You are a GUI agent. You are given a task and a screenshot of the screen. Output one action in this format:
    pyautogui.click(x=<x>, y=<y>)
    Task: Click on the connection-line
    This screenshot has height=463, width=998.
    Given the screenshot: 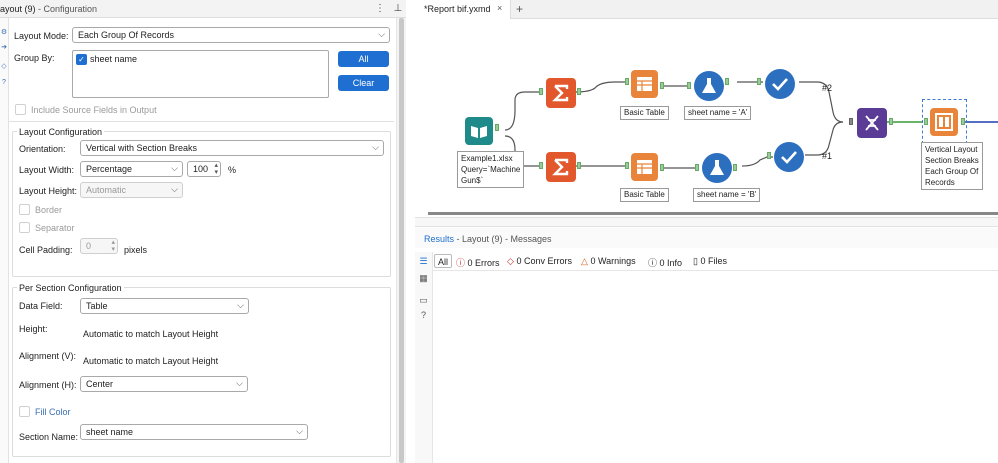 What is the action you would take?
    pyautogui.click(x=521, y=111)
    